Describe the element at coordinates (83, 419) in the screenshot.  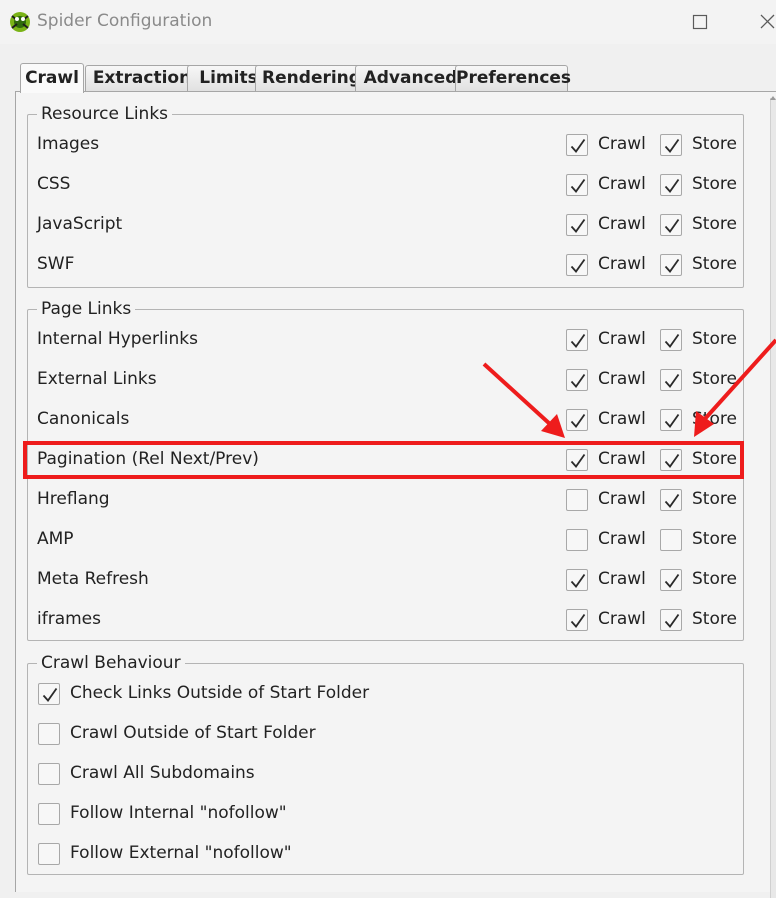
I see `page-link-row-label: Canonicals` at that location.